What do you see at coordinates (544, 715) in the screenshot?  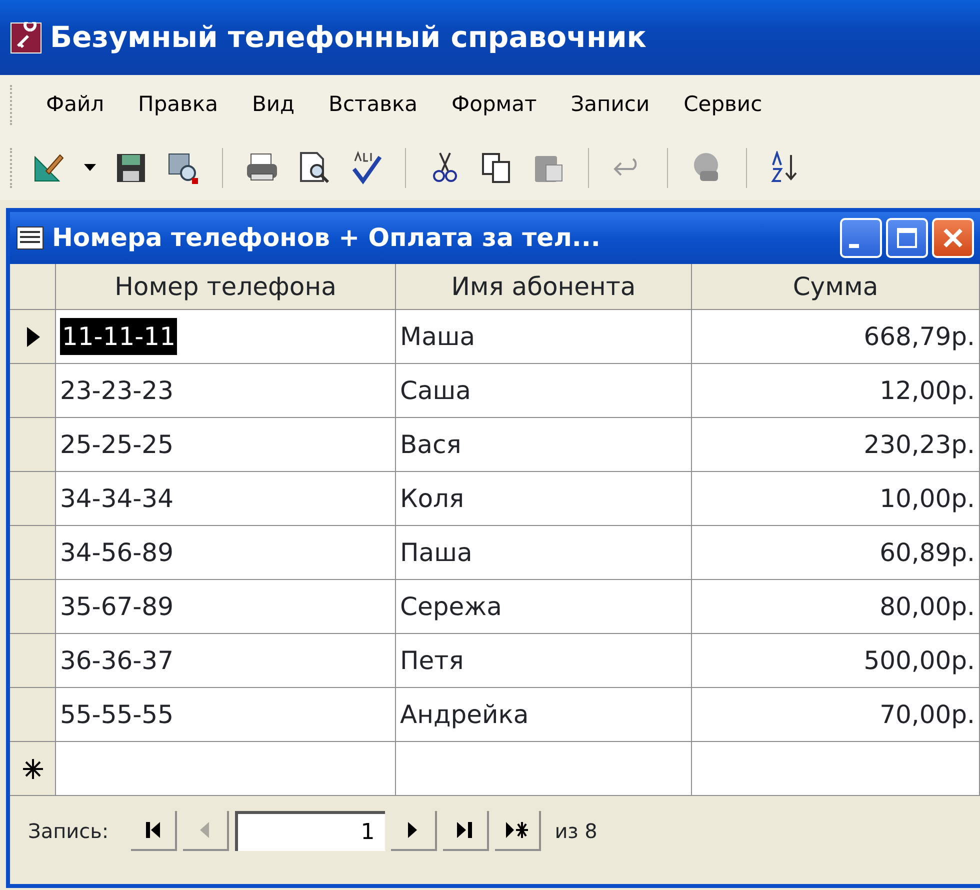 I see `table-cell: Андрейка` at bounding box center [544, 715].